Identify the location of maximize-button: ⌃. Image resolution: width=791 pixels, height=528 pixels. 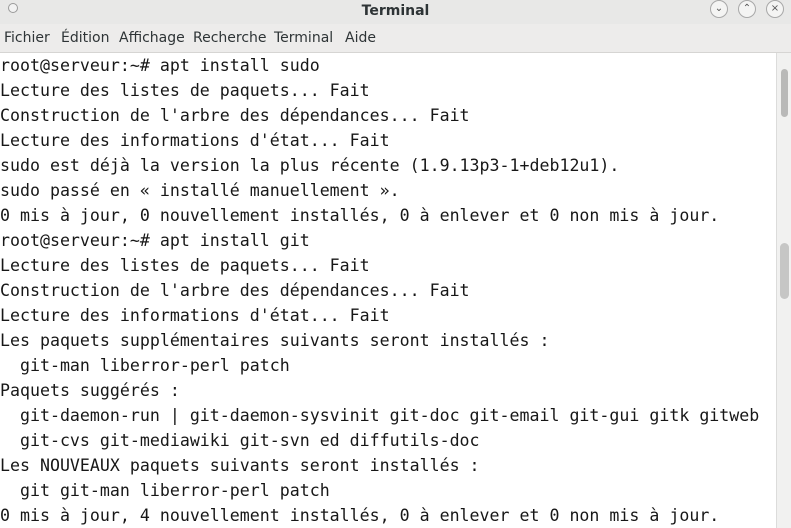
(747, 9).